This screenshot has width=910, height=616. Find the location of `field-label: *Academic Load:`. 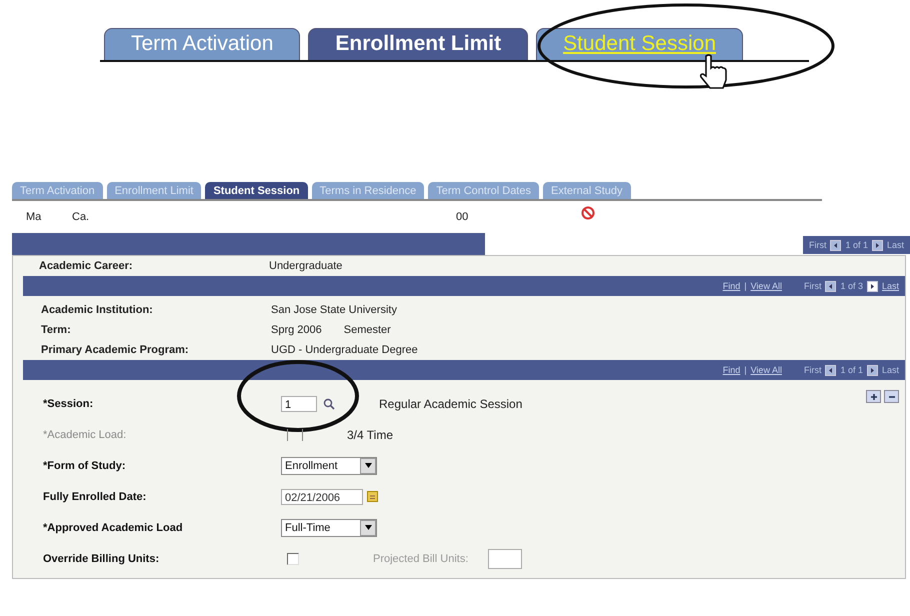

field-label: *Academic Load: is located at coordinates (85, 434).